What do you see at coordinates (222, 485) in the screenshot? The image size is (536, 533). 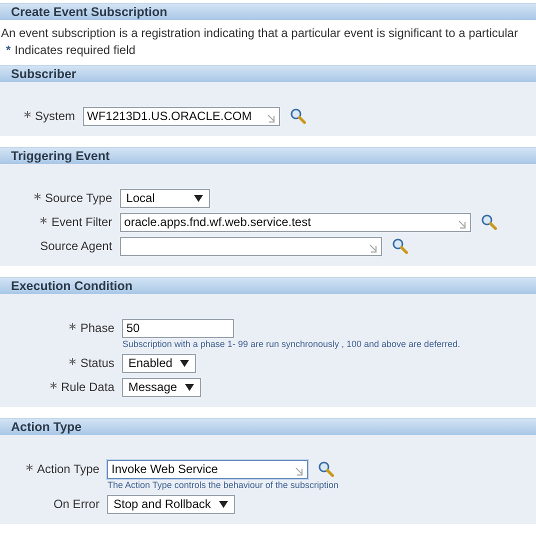 I see `hint-text: The Action Type controls the behaviour of the subscription` at bounding box center [222, 485].